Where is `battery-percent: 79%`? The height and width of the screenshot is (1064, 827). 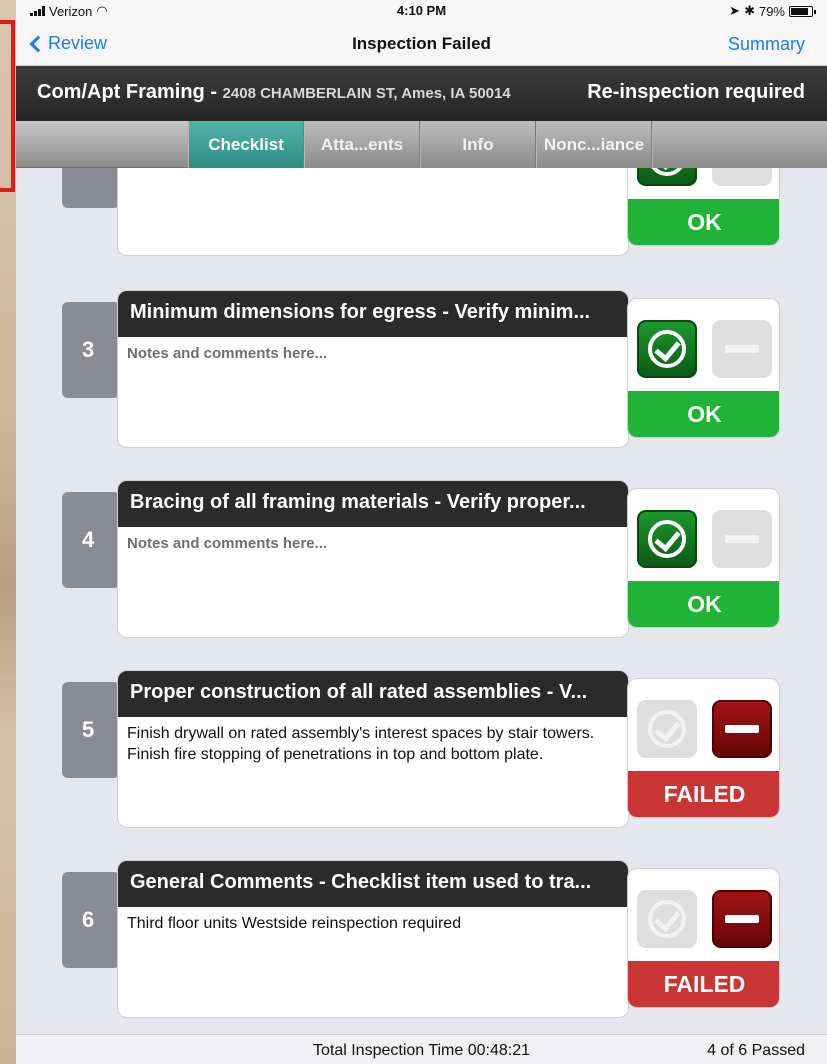 battery-percent: 79% is located at coordinates (771, 11).